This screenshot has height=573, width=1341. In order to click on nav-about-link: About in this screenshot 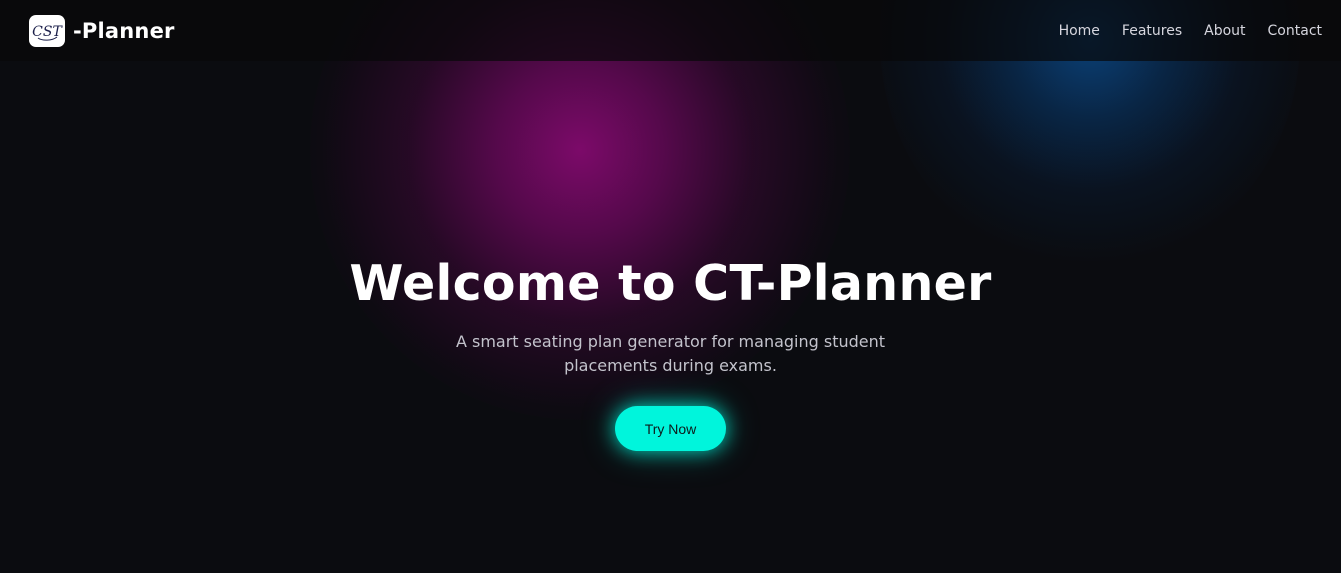, I will do `click(1224, 31)`.